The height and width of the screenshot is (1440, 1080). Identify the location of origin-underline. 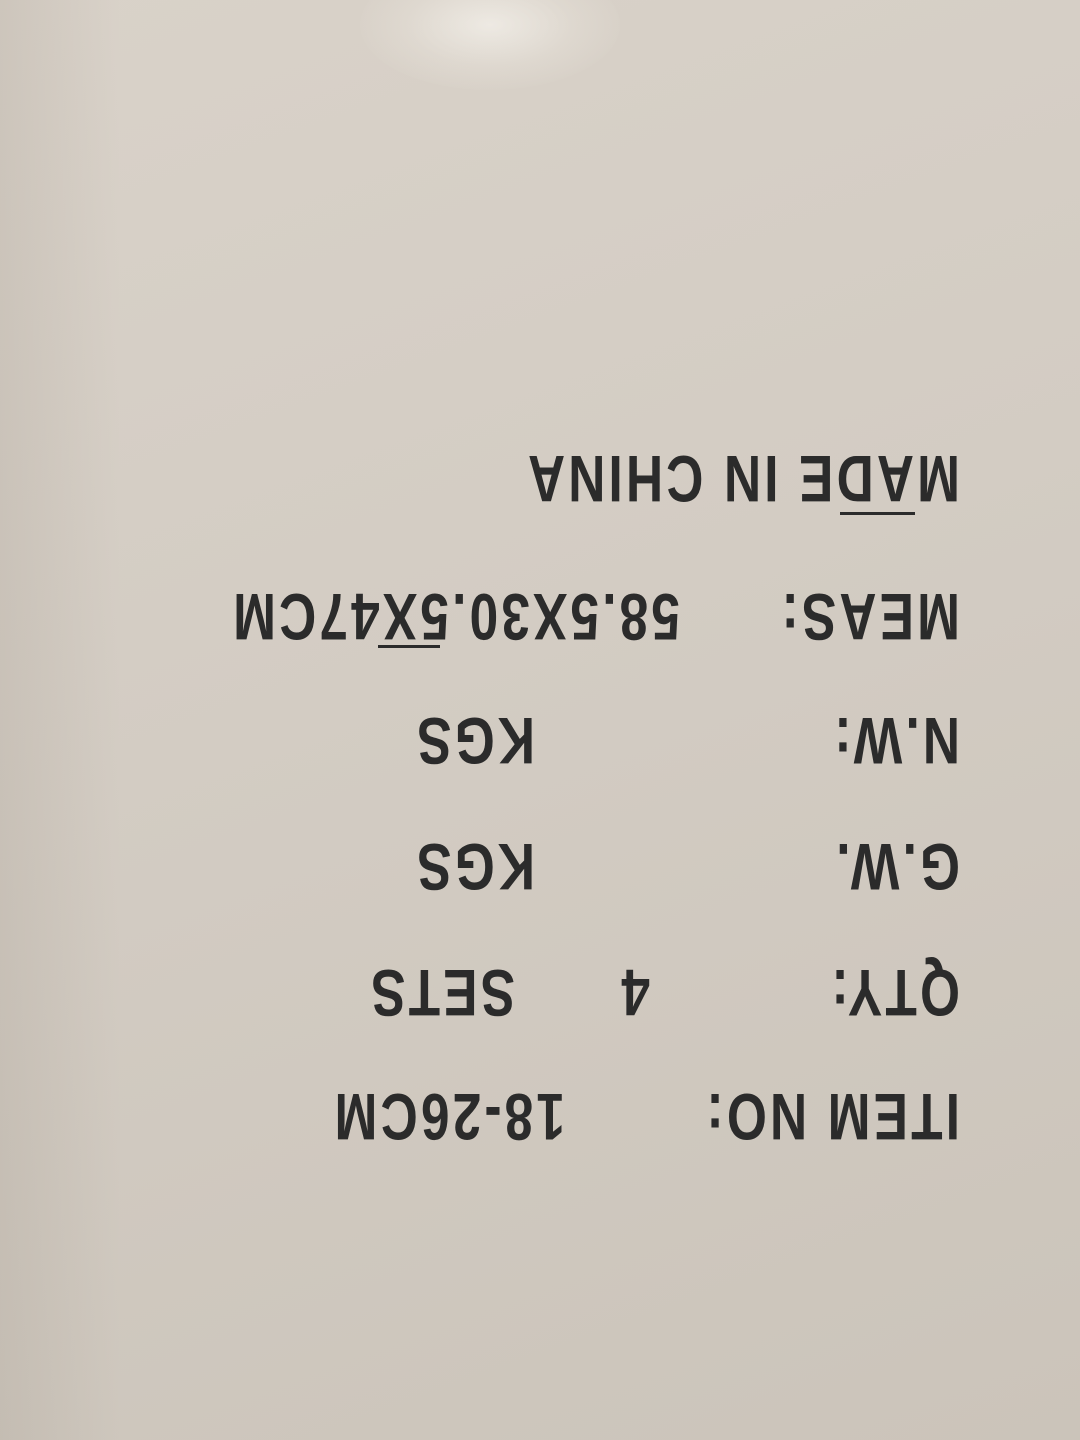
(877, 513).